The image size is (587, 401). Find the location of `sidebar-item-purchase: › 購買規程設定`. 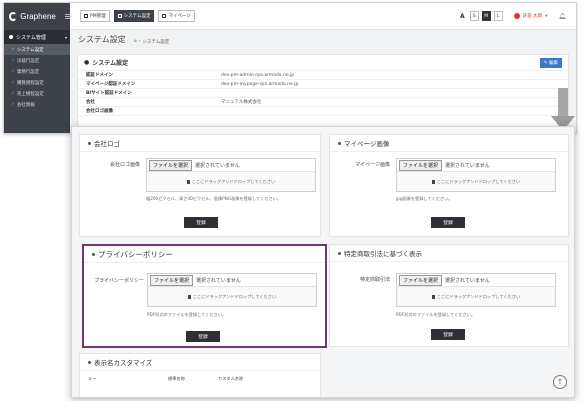

sidebar-item-purchase: › 購買規程設定 is located at coordinates (37, 82).